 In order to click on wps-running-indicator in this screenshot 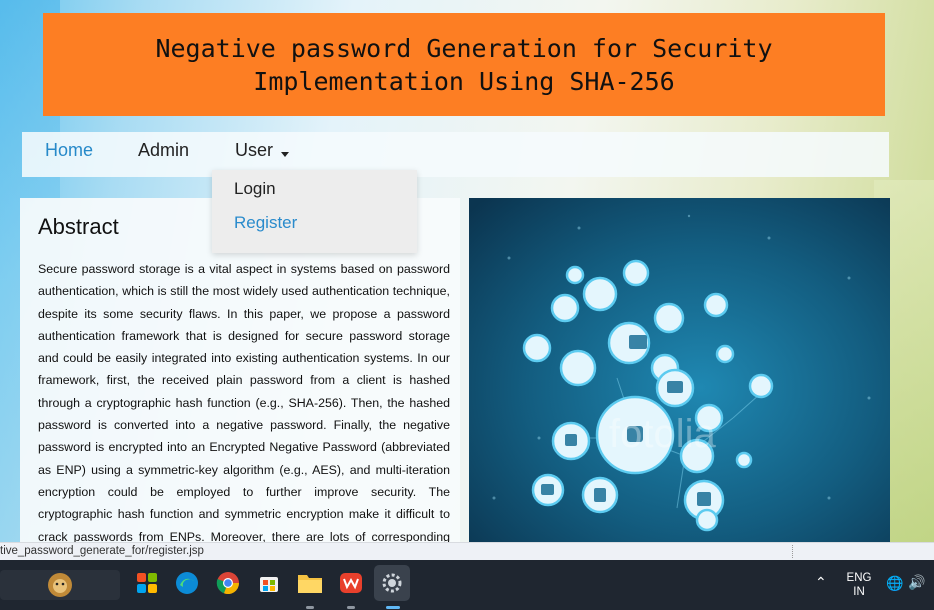, I will do `click(351, 607)`.